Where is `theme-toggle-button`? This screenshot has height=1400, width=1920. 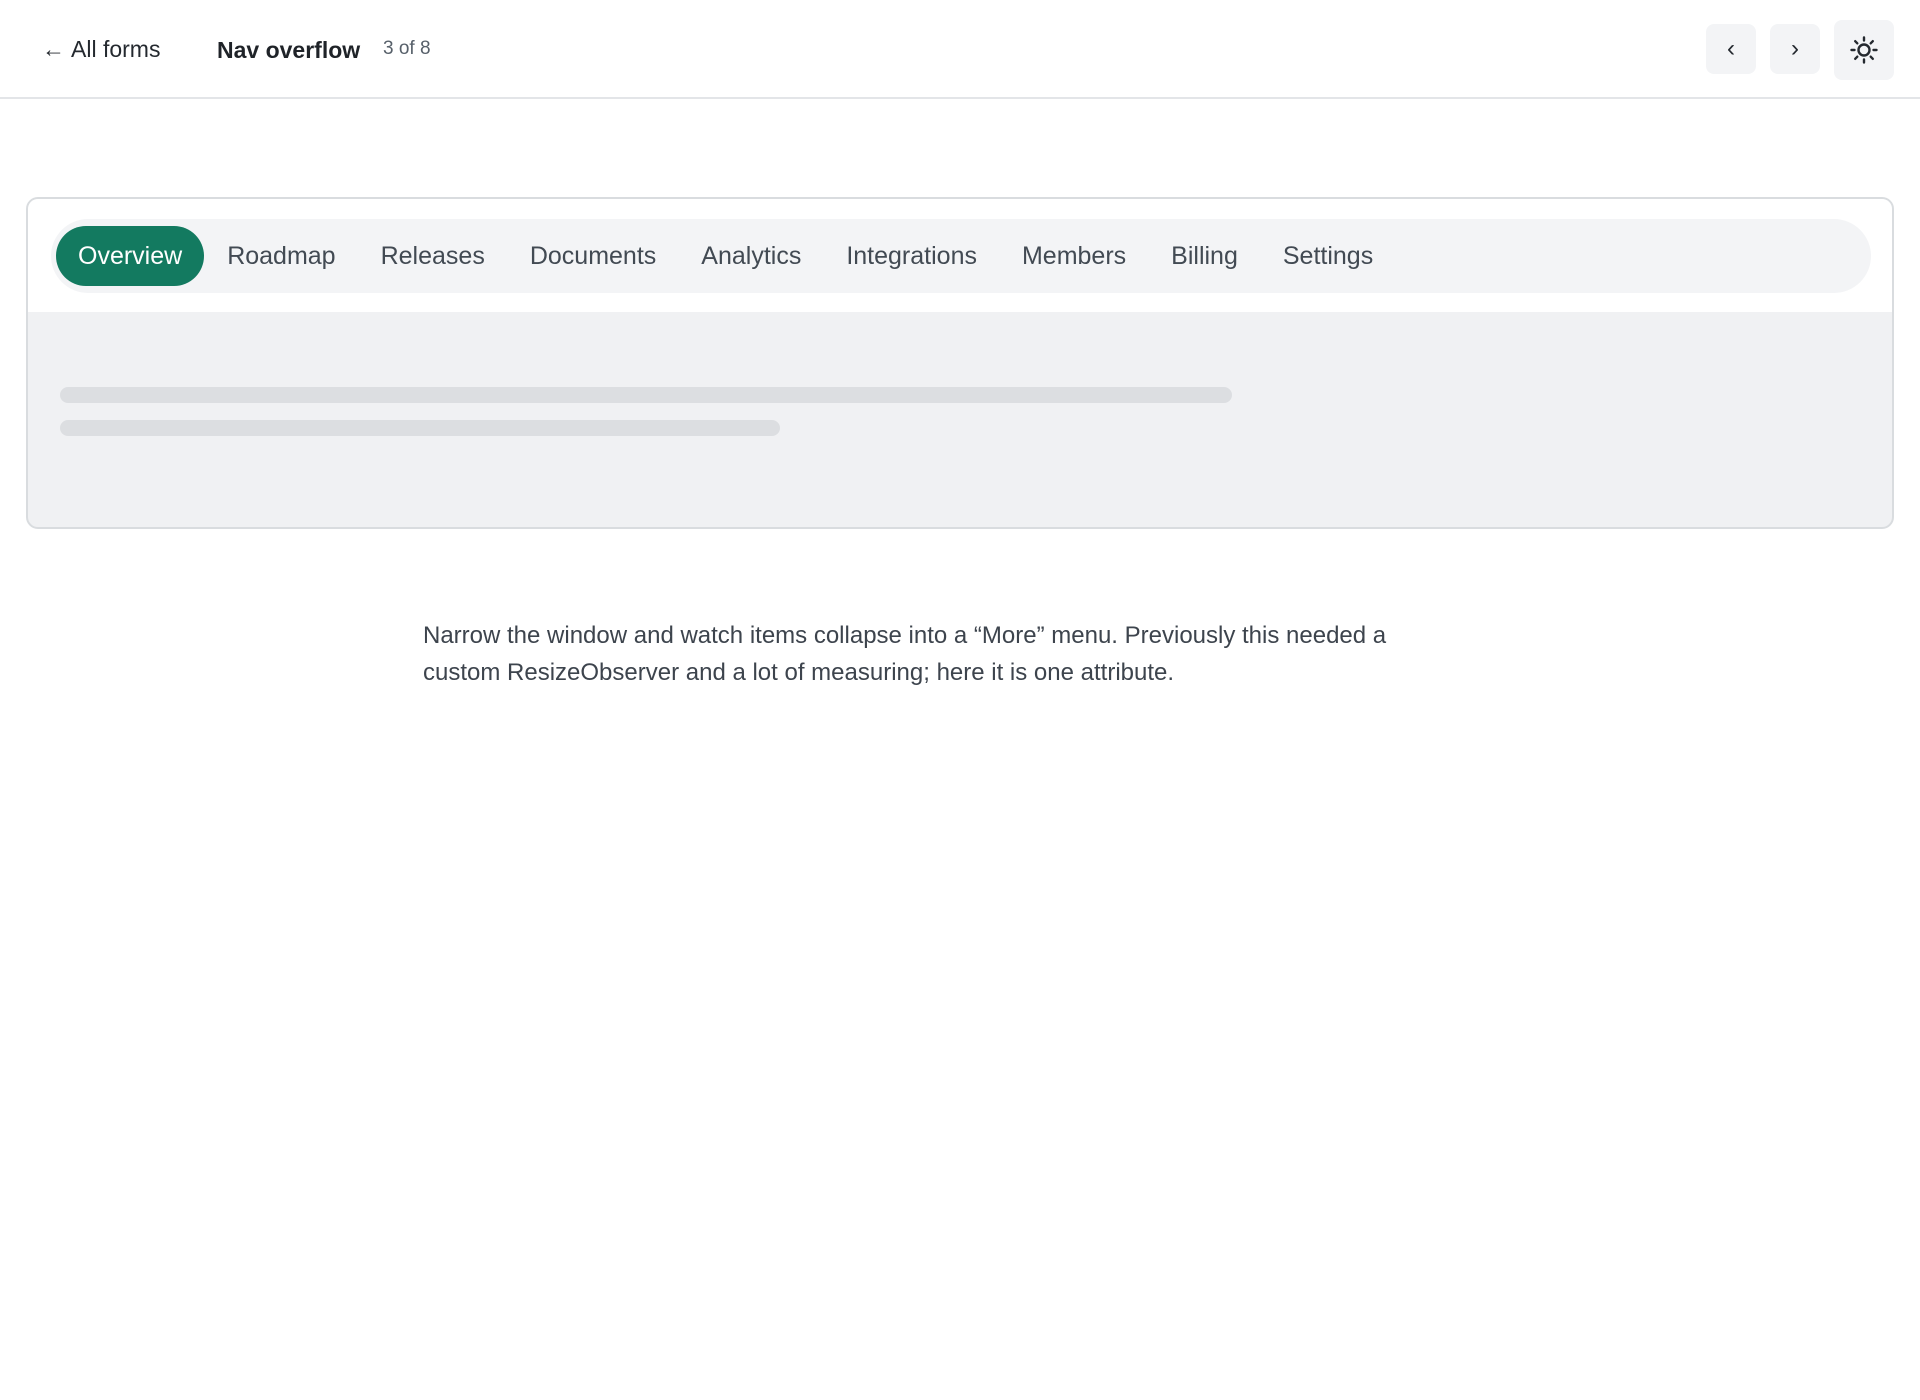
theme-toggle-button is located at coordinates (1864, 50).